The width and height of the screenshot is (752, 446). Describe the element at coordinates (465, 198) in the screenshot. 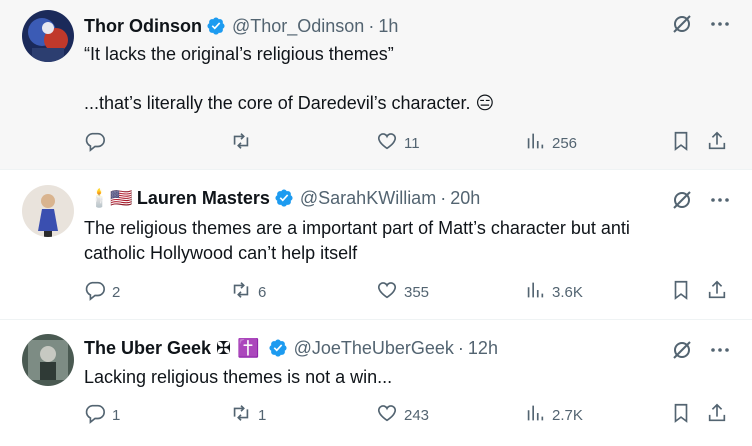

I see `timestamp: 20h` at that location.